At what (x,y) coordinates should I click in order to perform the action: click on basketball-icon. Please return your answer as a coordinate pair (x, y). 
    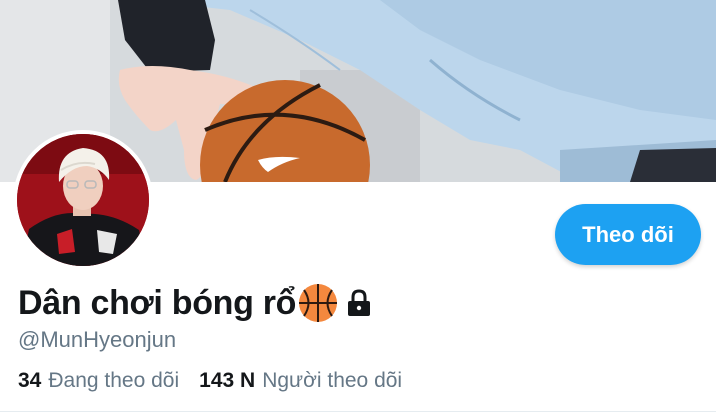
    Looking at the image, I should click on (318, 303).